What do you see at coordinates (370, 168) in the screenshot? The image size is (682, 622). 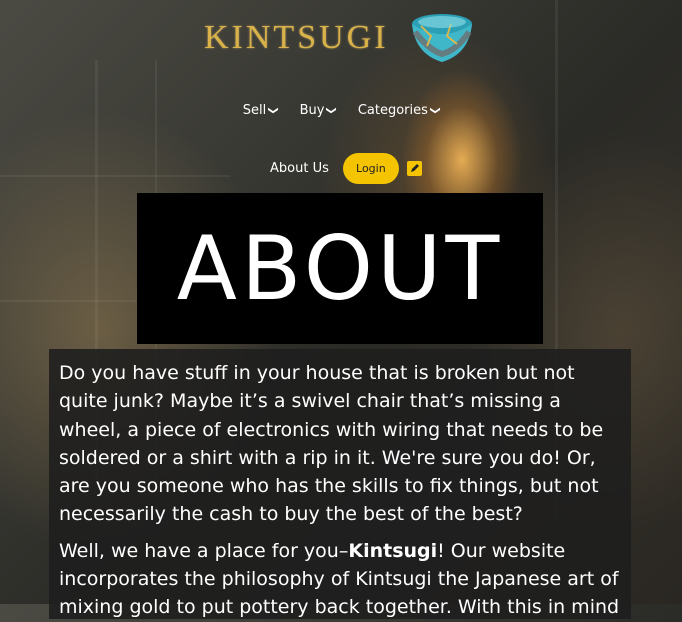 I see `login-button: Login` at bounding box center [370, 168].